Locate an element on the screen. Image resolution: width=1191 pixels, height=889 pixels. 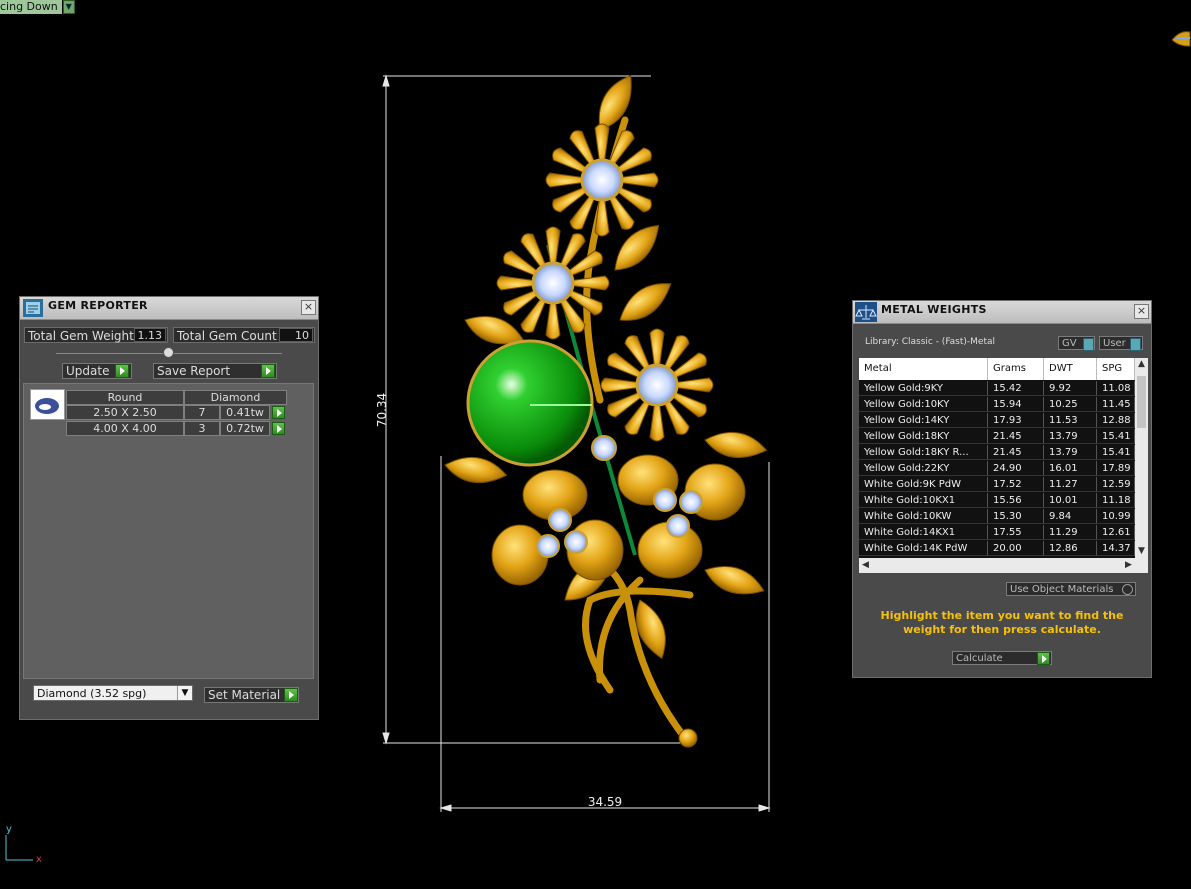
gem-report-icon is located at coordinates (33, 308).